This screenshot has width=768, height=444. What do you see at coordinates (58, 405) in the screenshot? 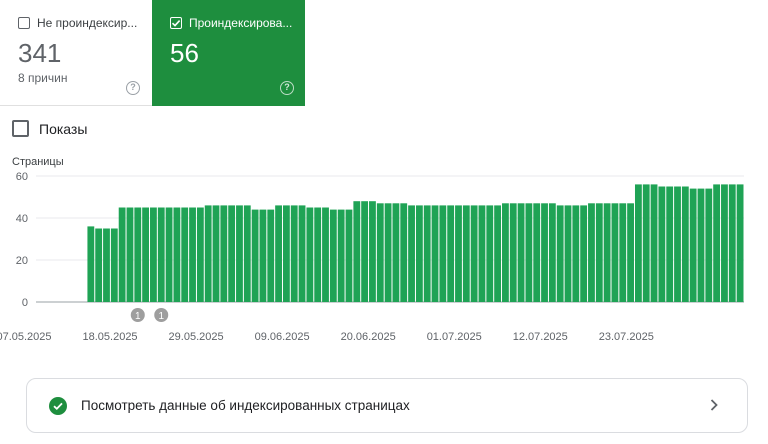
I see `check-circle-icon` at bounding box center [58, 405].